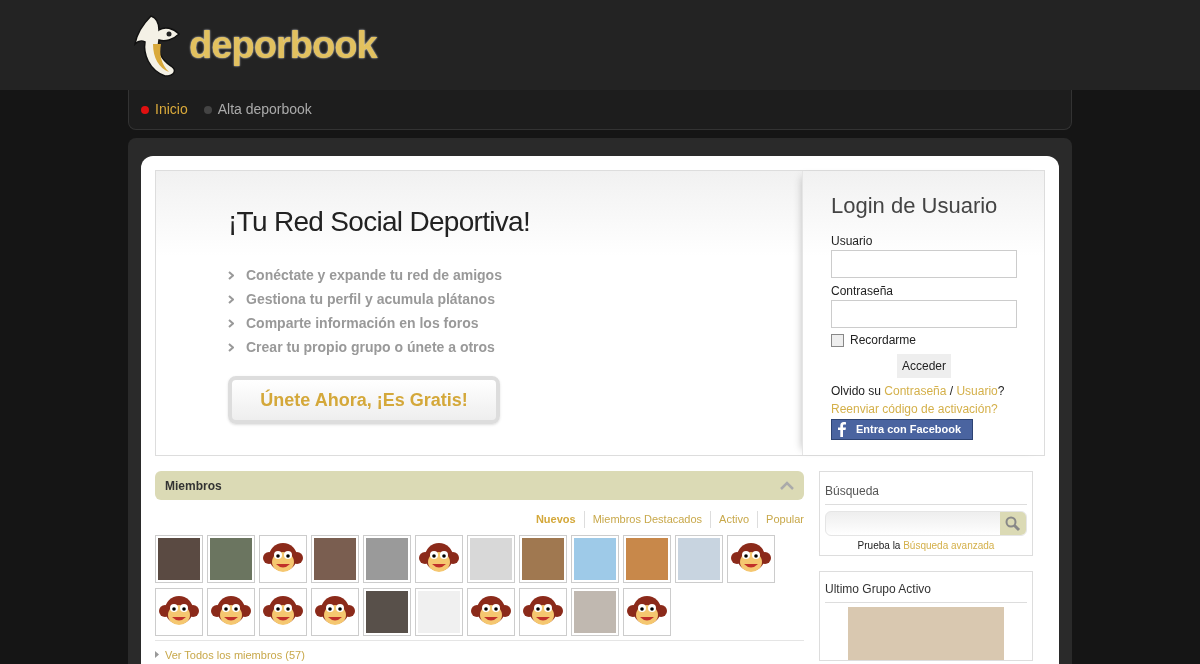 The width and height of the screenshot is (1200, 664). Describe the element at coordinates (370, 347) in the screenshot. I see `feature-text: Crear tu propio grupo o únete a otros` at that location.